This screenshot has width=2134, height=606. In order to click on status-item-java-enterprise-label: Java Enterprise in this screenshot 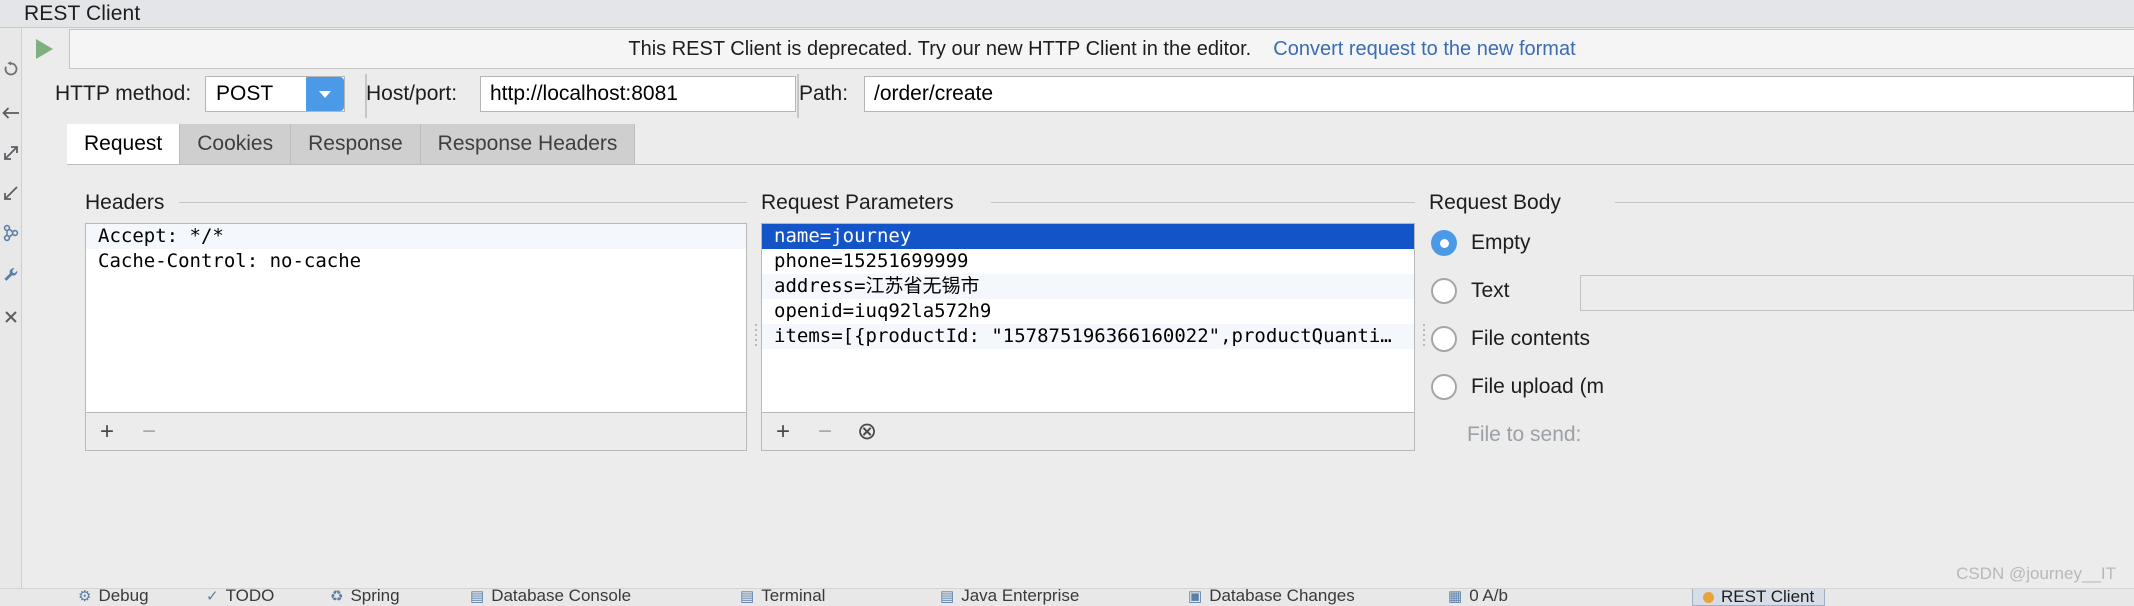, I will do `click(1020, 596)`.